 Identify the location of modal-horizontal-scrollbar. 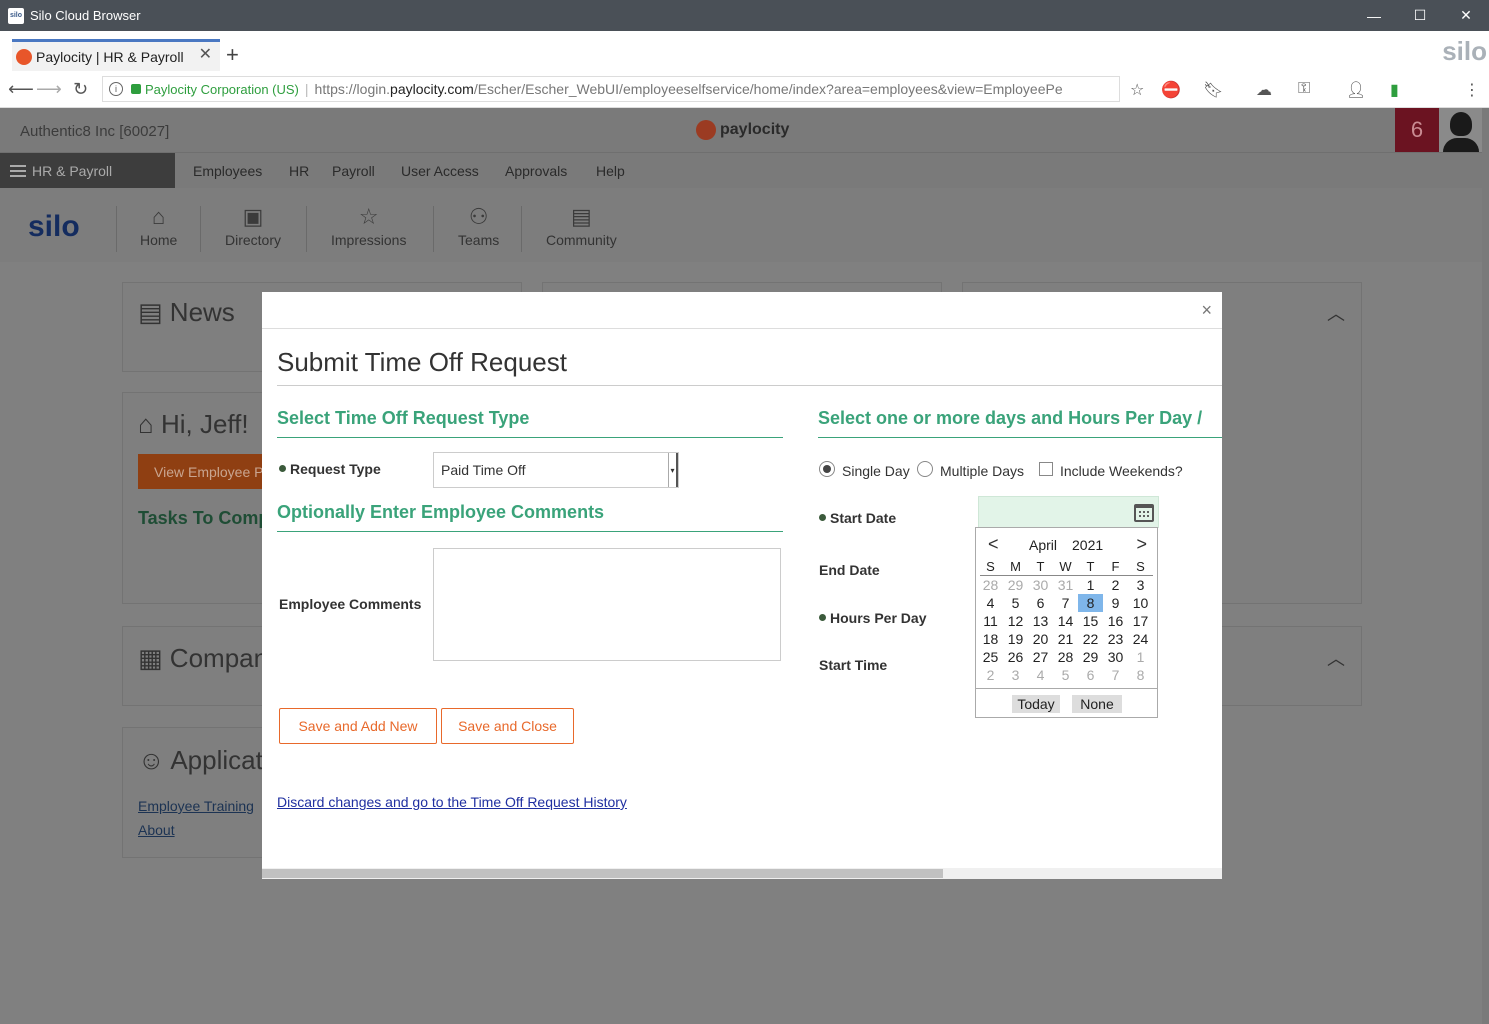
(742, 873).